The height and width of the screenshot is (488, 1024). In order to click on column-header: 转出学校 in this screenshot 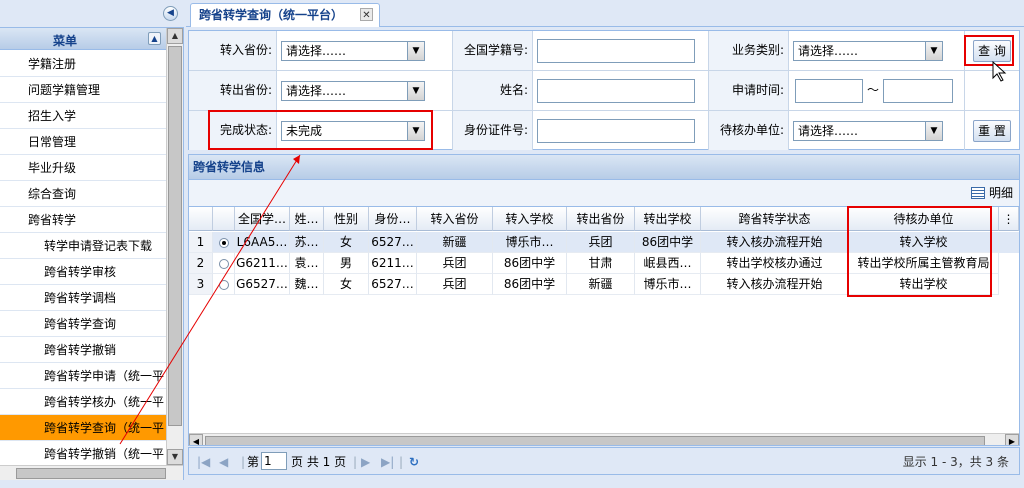, I will do `click(668, 219)`.